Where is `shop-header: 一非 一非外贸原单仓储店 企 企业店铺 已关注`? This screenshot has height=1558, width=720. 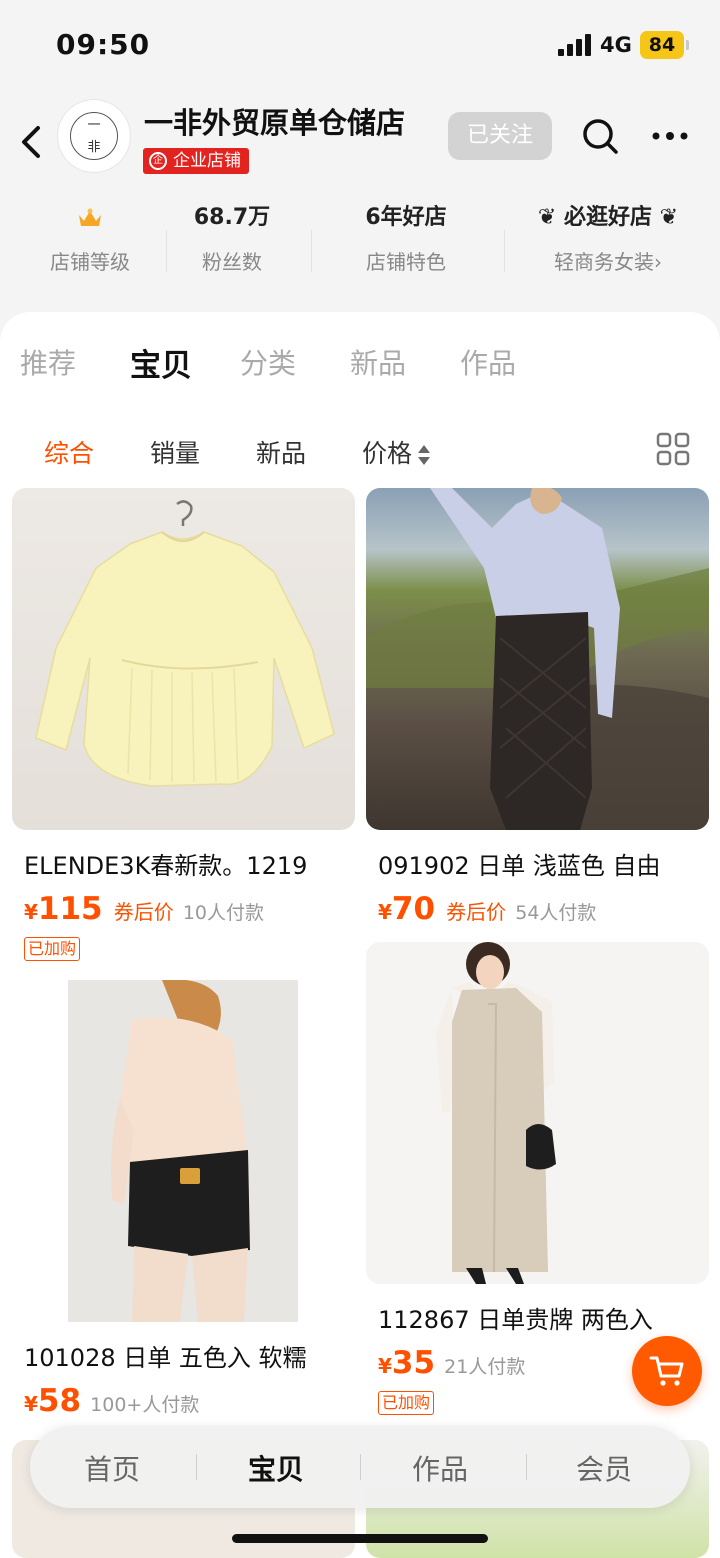 shop-header: 一非 一非外贸原单仓储店 企 企业店铺 已关注 is located at coordinates (360, 140).